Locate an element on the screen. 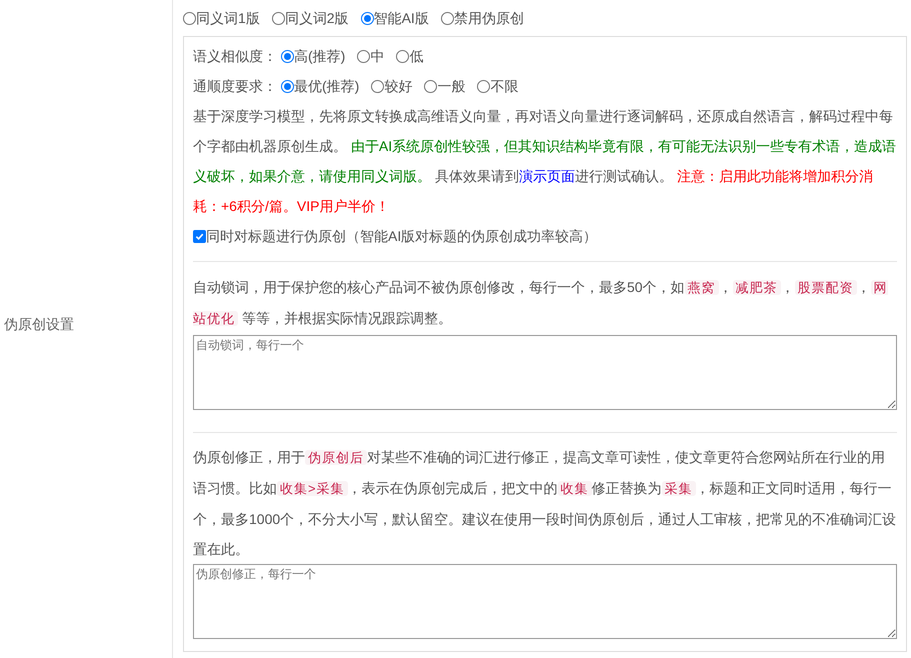 The image size is (911, 658). mode-option: 同义词2版 is located at coordinates (310, 18).